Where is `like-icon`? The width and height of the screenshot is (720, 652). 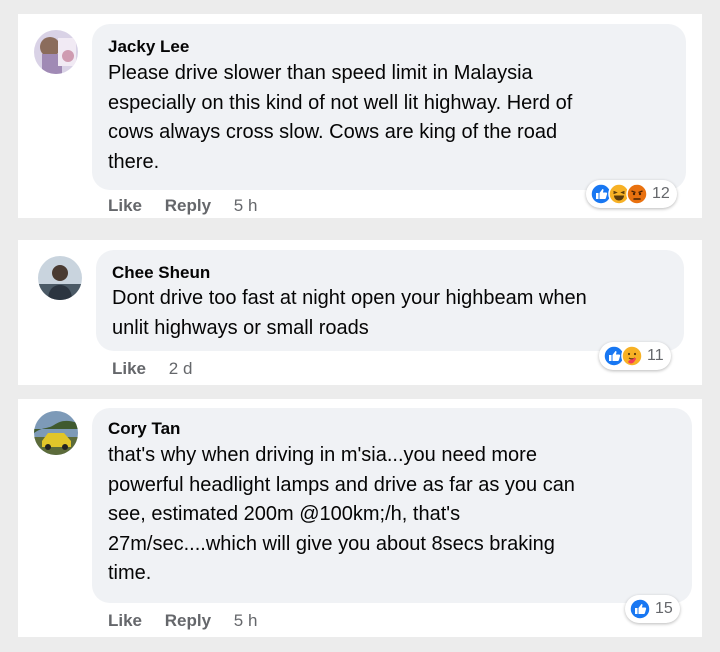
like-icon is located at coordinates (640, 609).